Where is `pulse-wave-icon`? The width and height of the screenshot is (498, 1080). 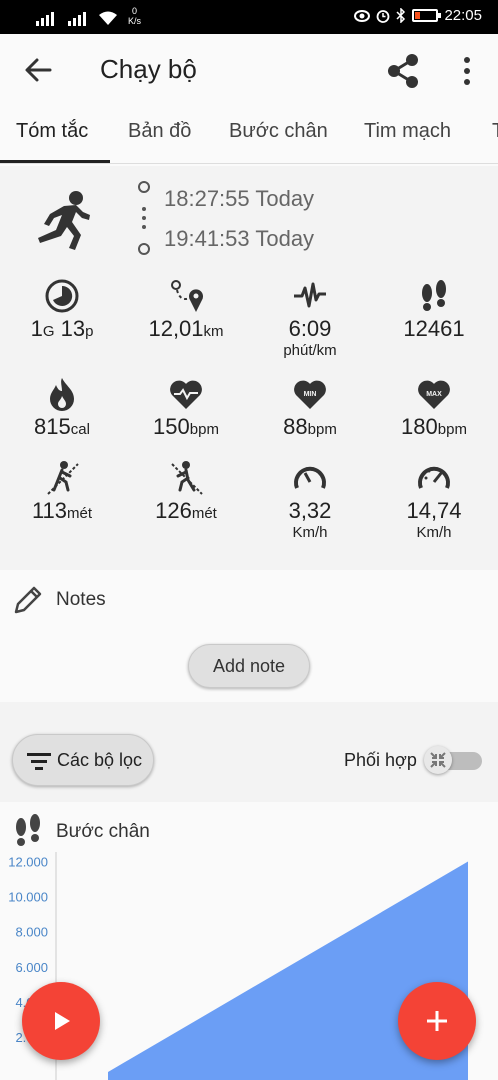 pulse-wave-icon is located at coordinates (310, 295).